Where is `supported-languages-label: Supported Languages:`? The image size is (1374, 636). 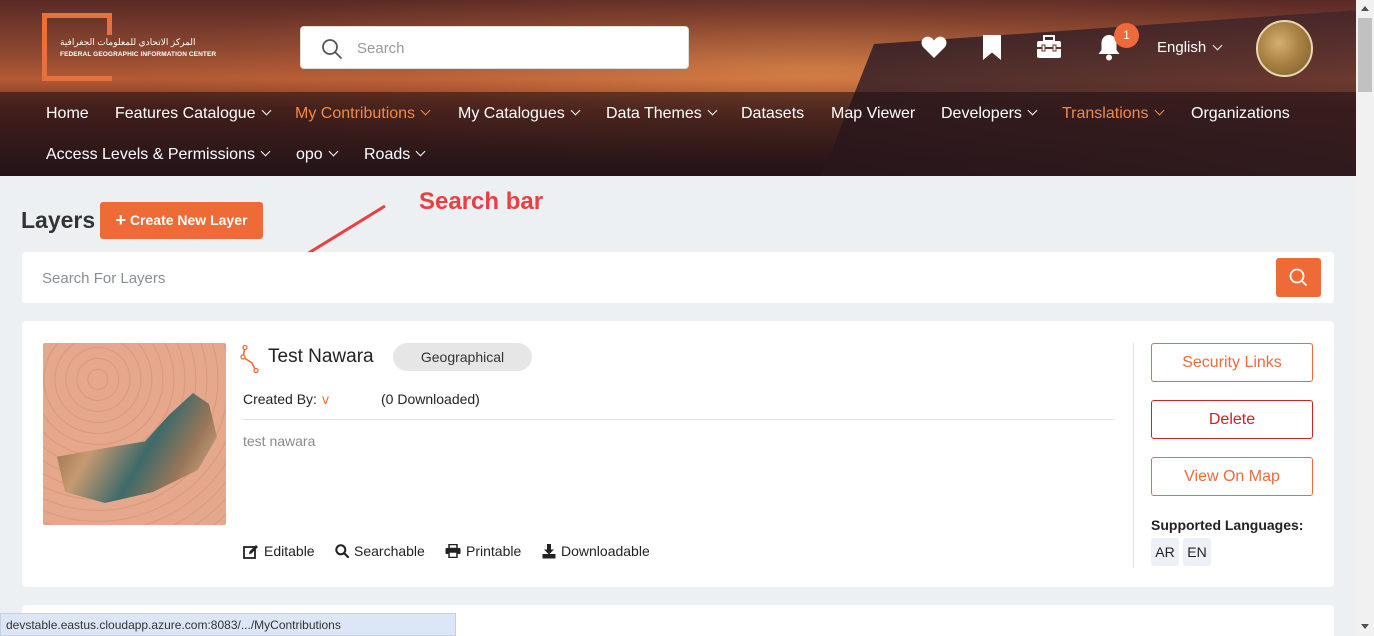 supported-languages-label: Supported Languages: is located at coordinates (1227, 525).